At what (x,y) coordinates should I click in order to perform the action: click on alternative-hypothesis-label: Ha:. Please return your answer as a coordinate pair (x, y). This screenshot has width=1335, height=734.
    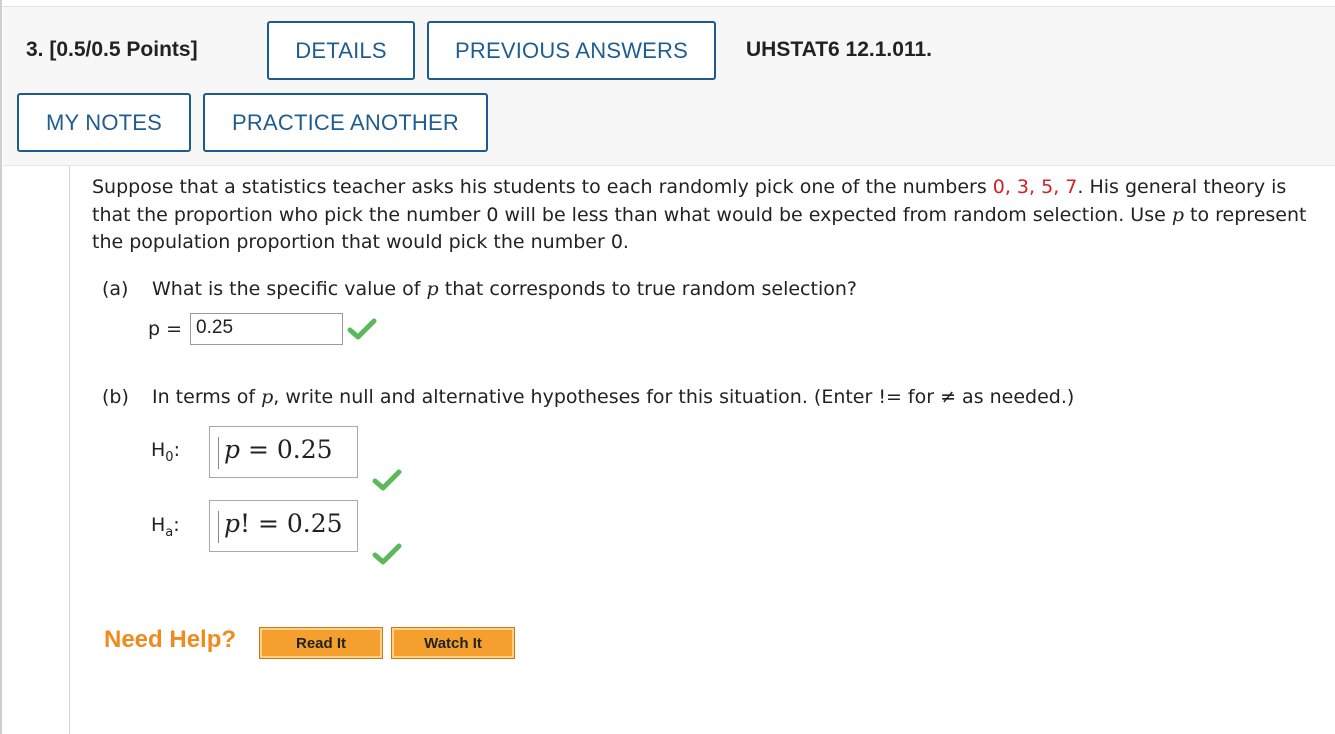
    Looking at the image, I should click on (165, 527).